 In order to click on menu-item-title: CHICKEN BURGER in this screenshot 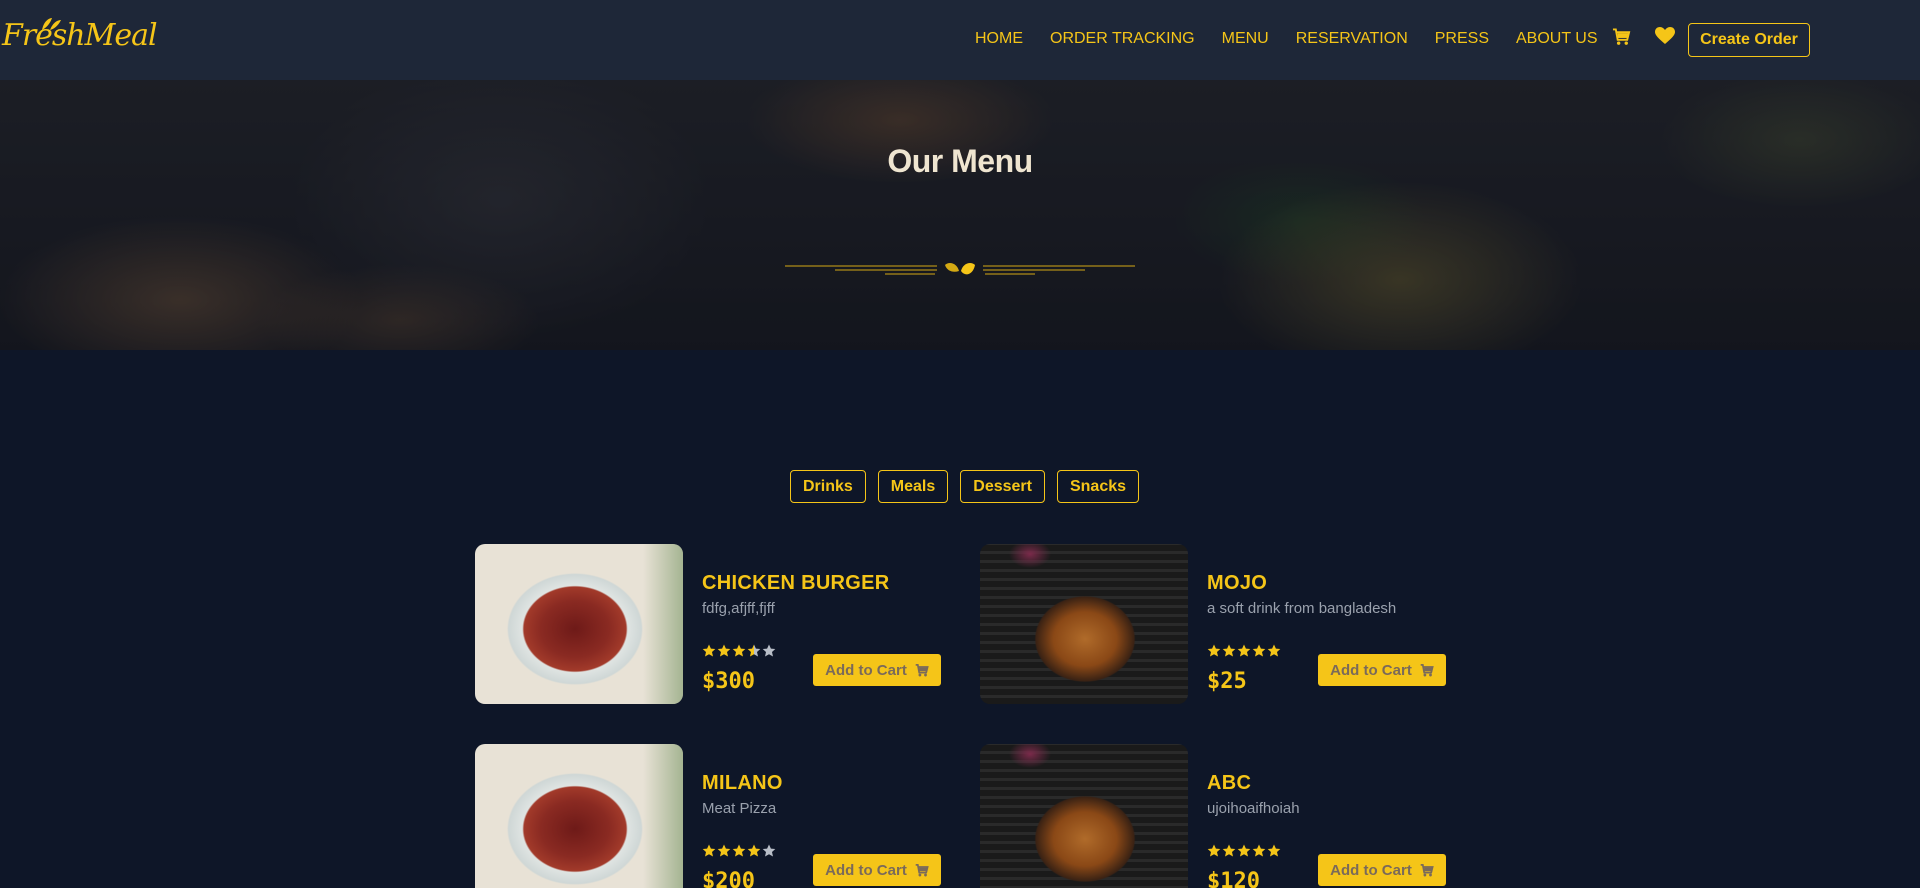, I will do `click(796, 583)`.